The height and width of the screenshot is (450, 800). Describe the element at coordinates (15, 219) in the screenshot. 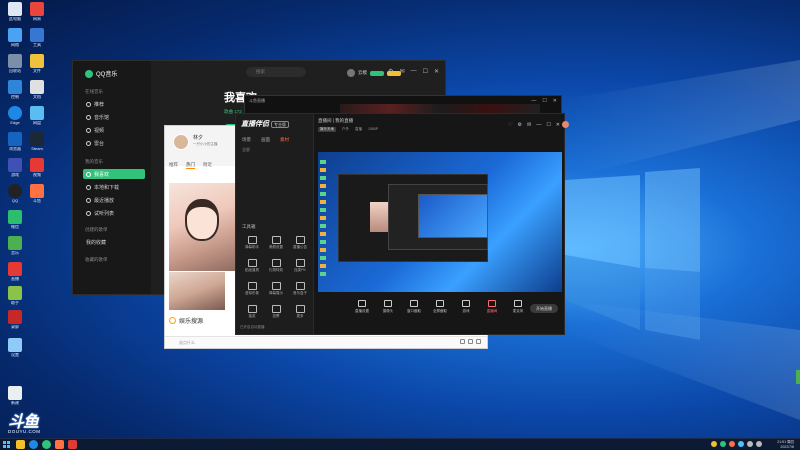

I see `desktop-icon: 微信` at that location.